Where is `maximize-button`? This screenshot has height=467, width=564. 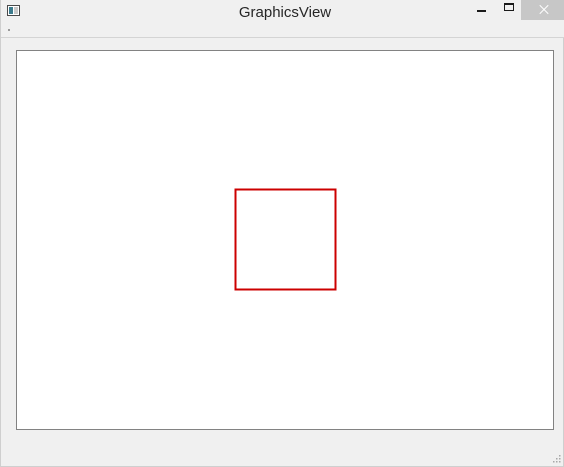 maximize-button is located at coordinates (509, 10).